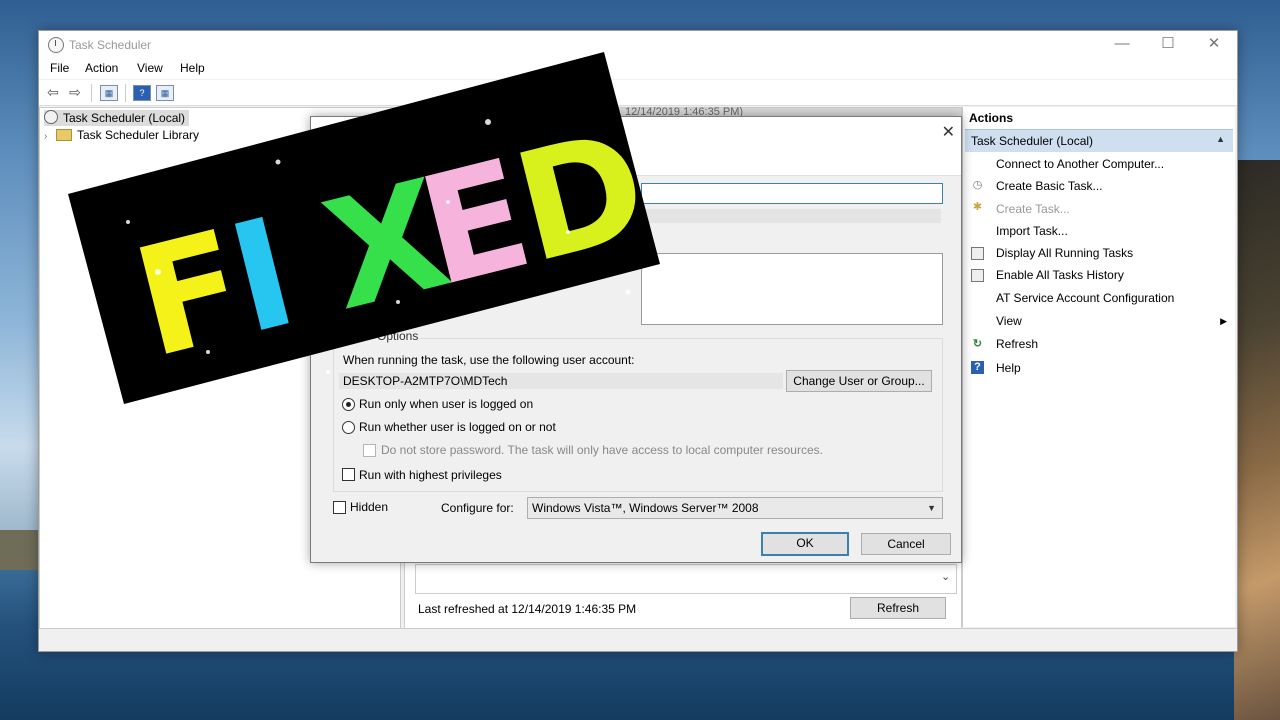 The height and width of the screenshot is (720, 1280). I want to click on status-bar, so click(638, 639).